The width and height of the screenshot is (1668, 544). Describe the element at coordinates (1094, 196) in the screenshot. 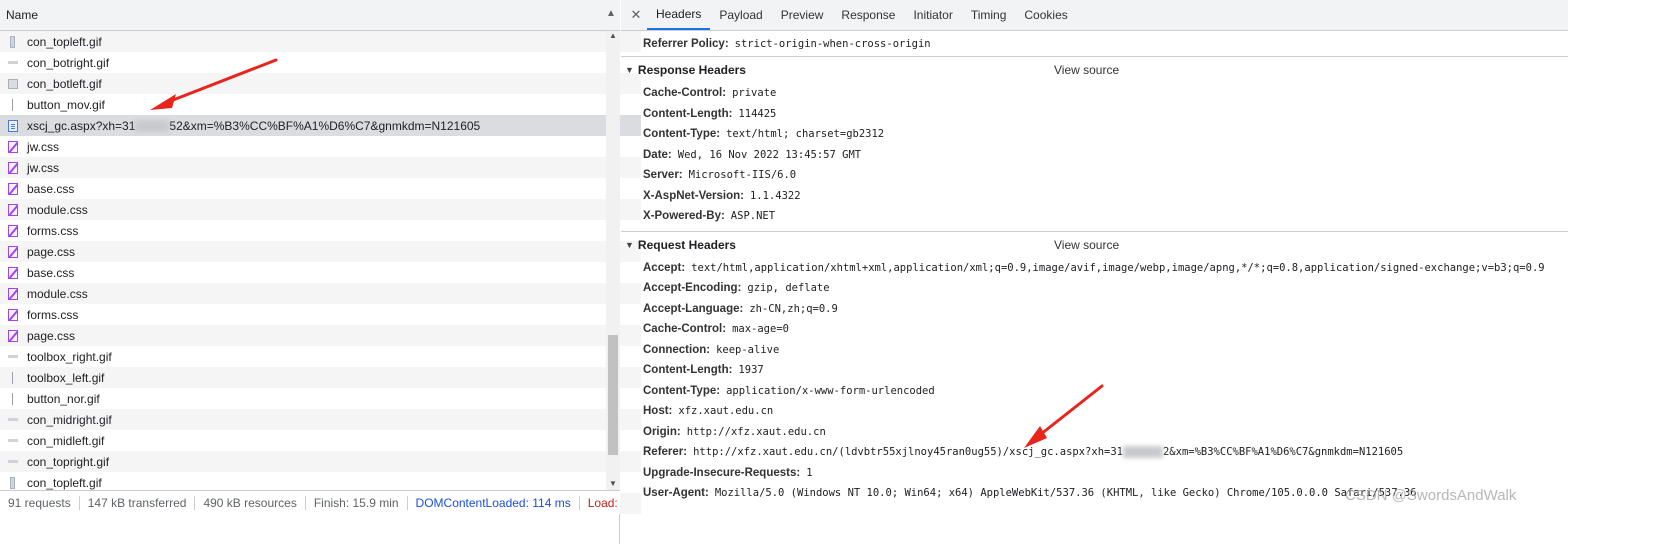

I see `header-line: X-AspNet-Version: 1.1.4322` at that location.